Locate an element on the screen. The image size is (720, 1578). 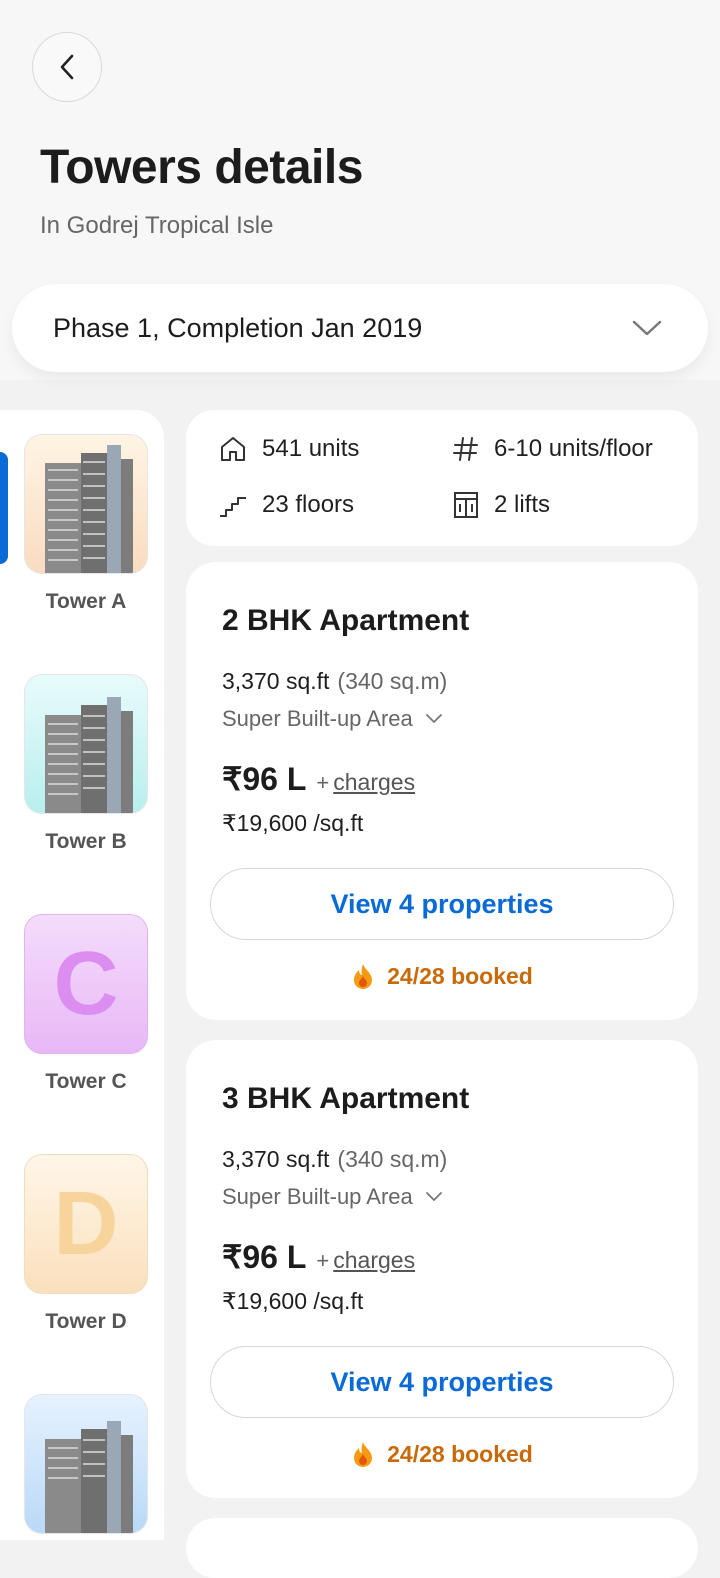
stat-units-per-floor: 6-10 units/floor is located at coordinates (552, 449).